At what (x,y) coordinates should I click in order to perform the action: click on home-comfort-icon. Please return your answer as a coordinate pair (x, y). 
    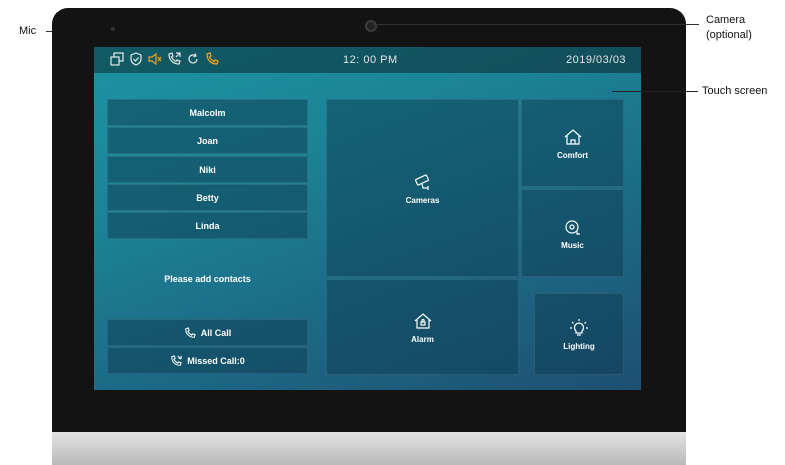
    Looking at the image, I should click on (572, 136).